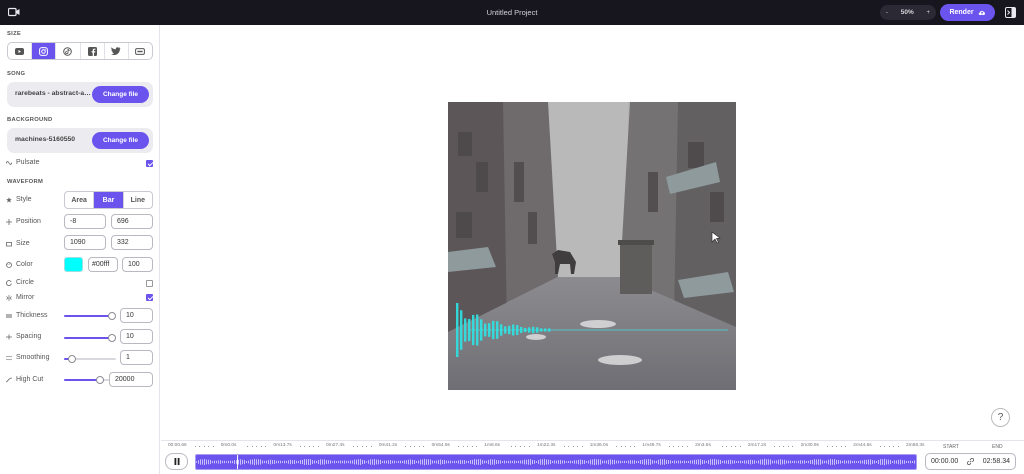 This screenshot has width=1024, height=474. Describe the element at coordinates (90, 338) in the screenshot. I see `spacing-slider` at that location.